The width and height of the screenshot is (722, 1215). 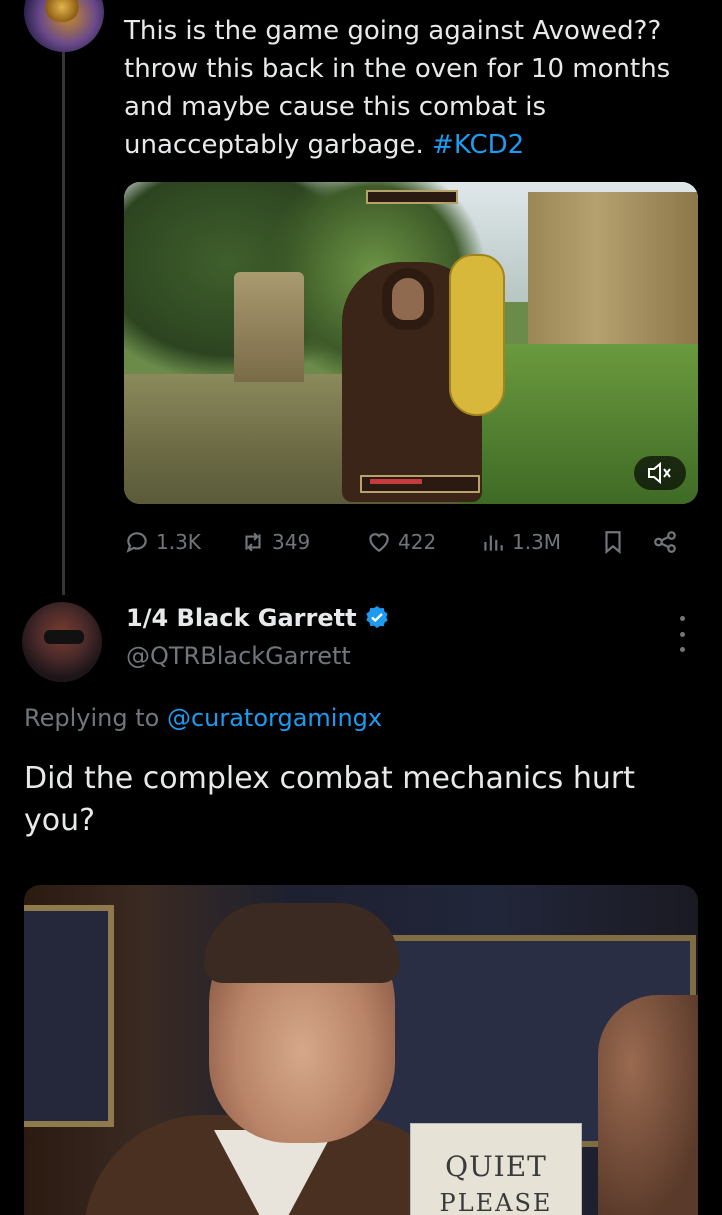 I want to click on video-character-head, so click(x=408, y=299).